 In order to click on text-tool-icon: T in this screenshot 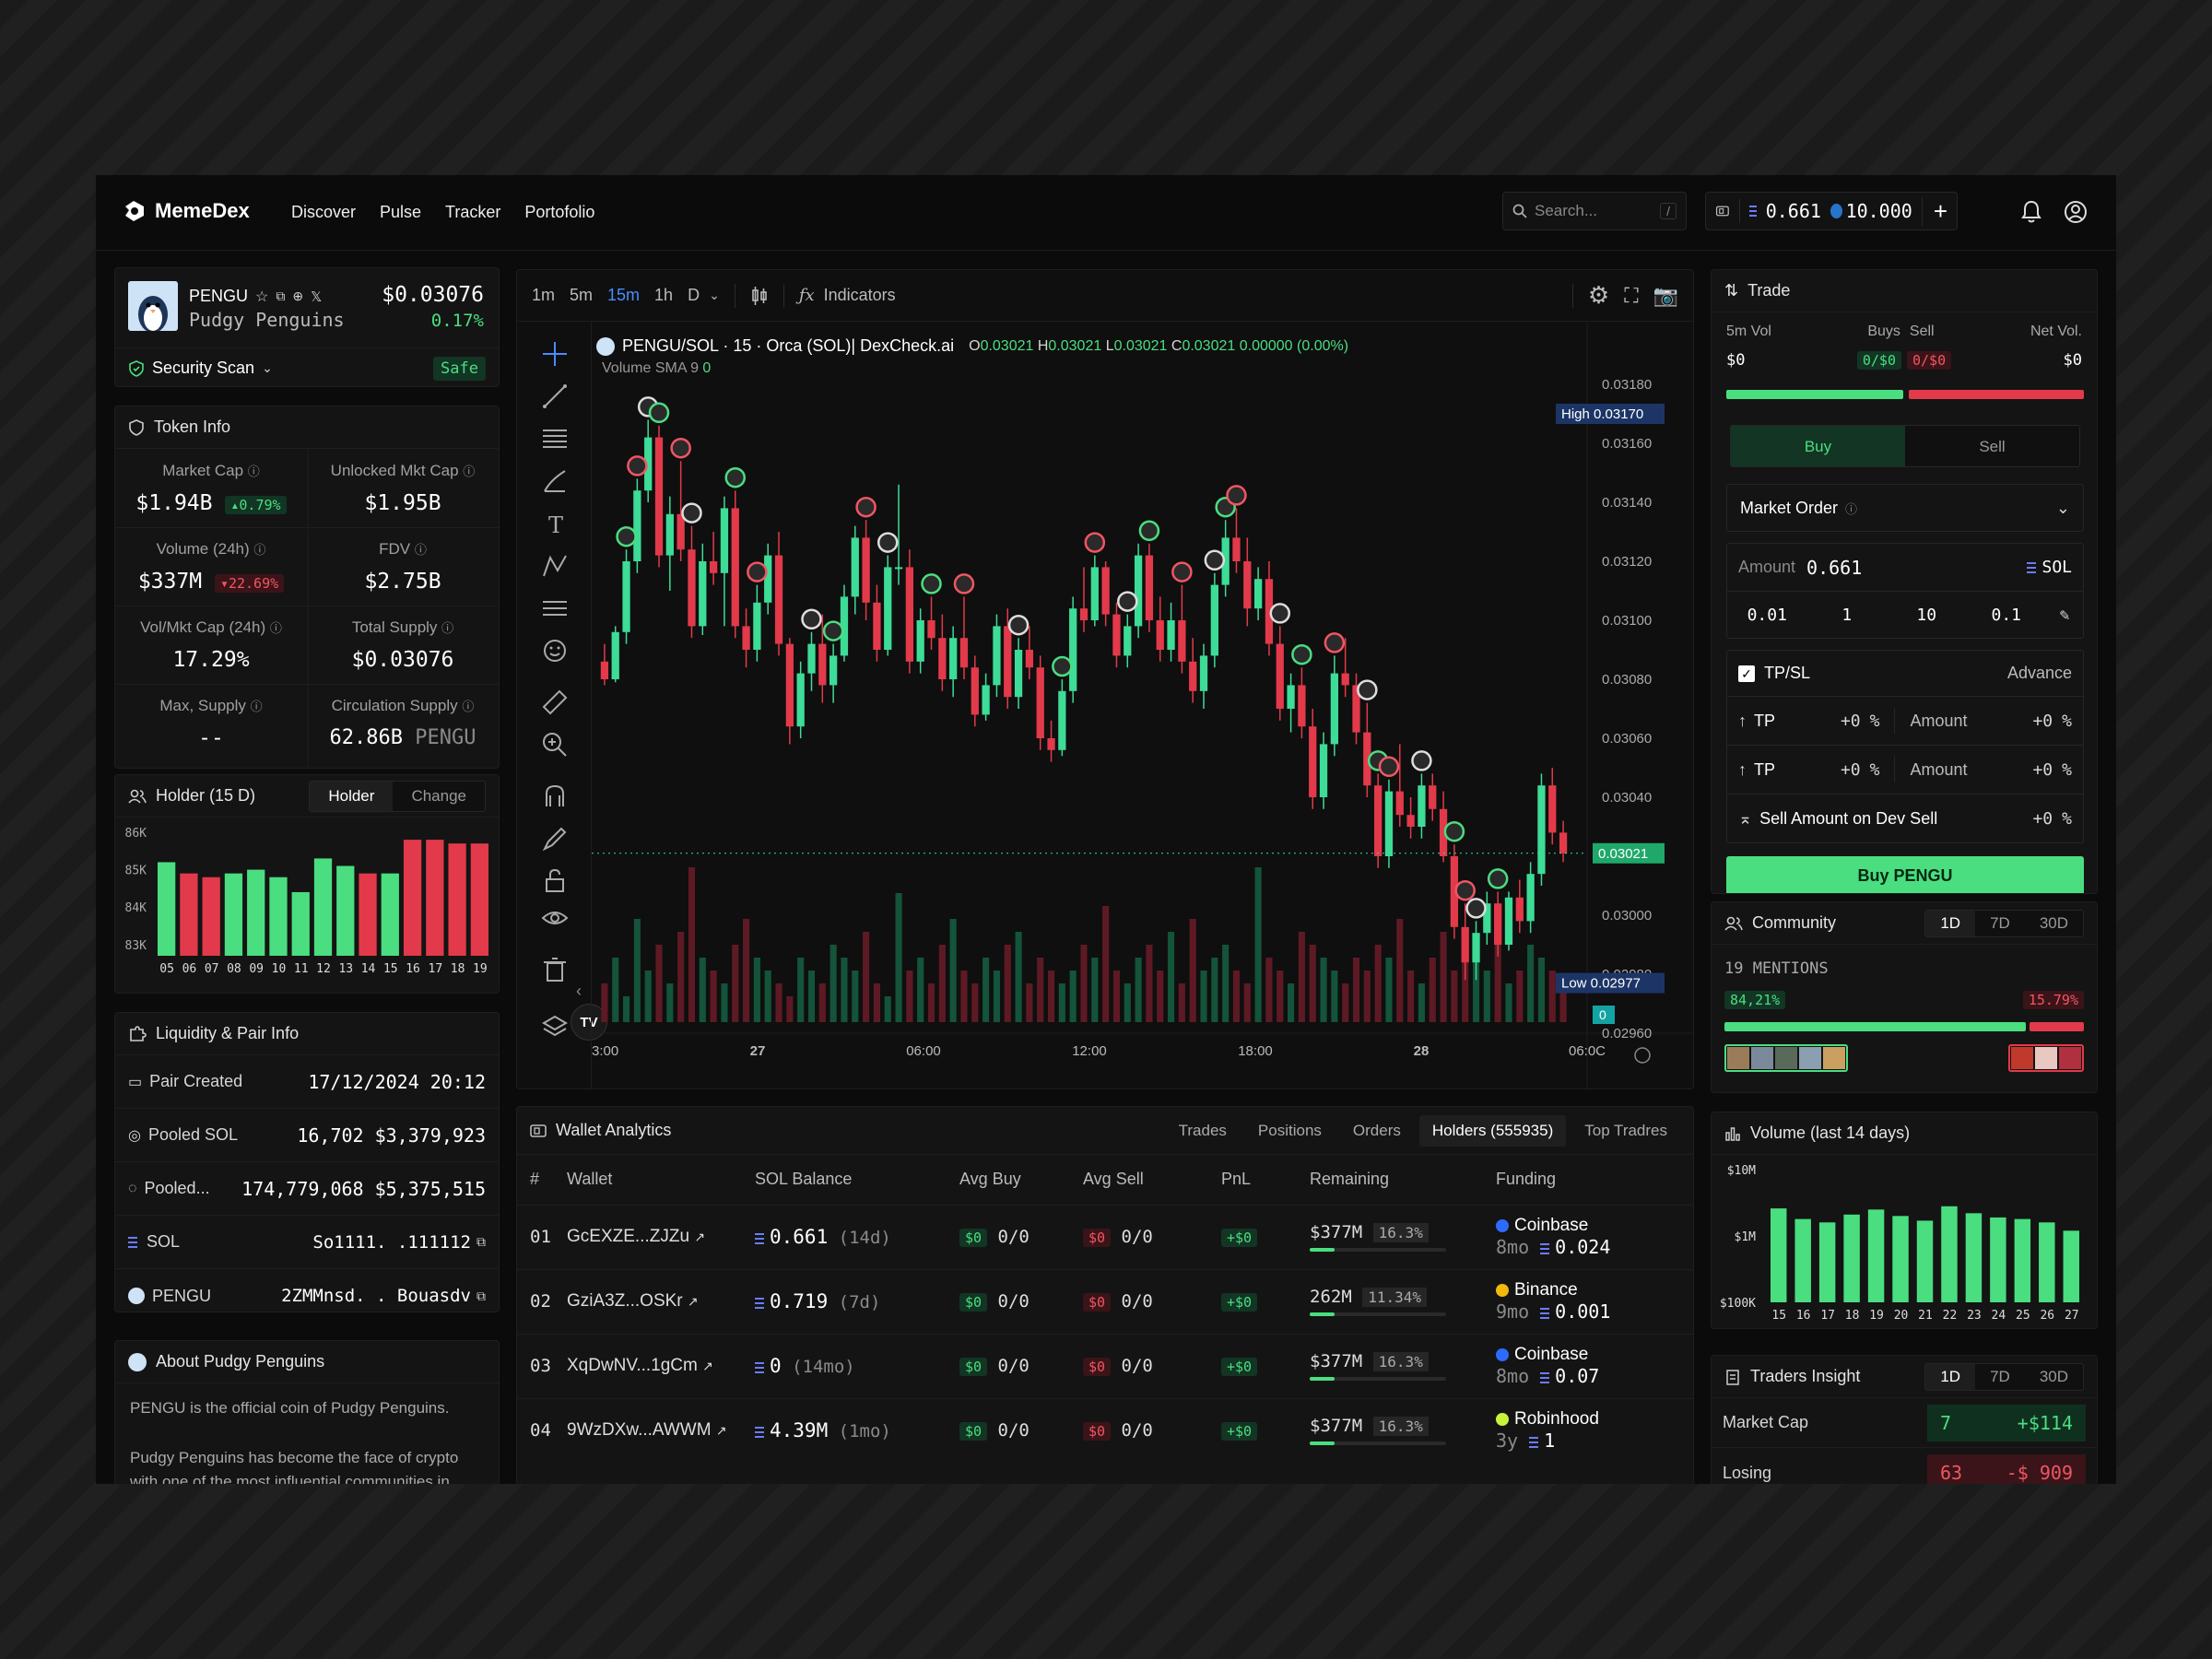, I will do `click(555, 523)`.